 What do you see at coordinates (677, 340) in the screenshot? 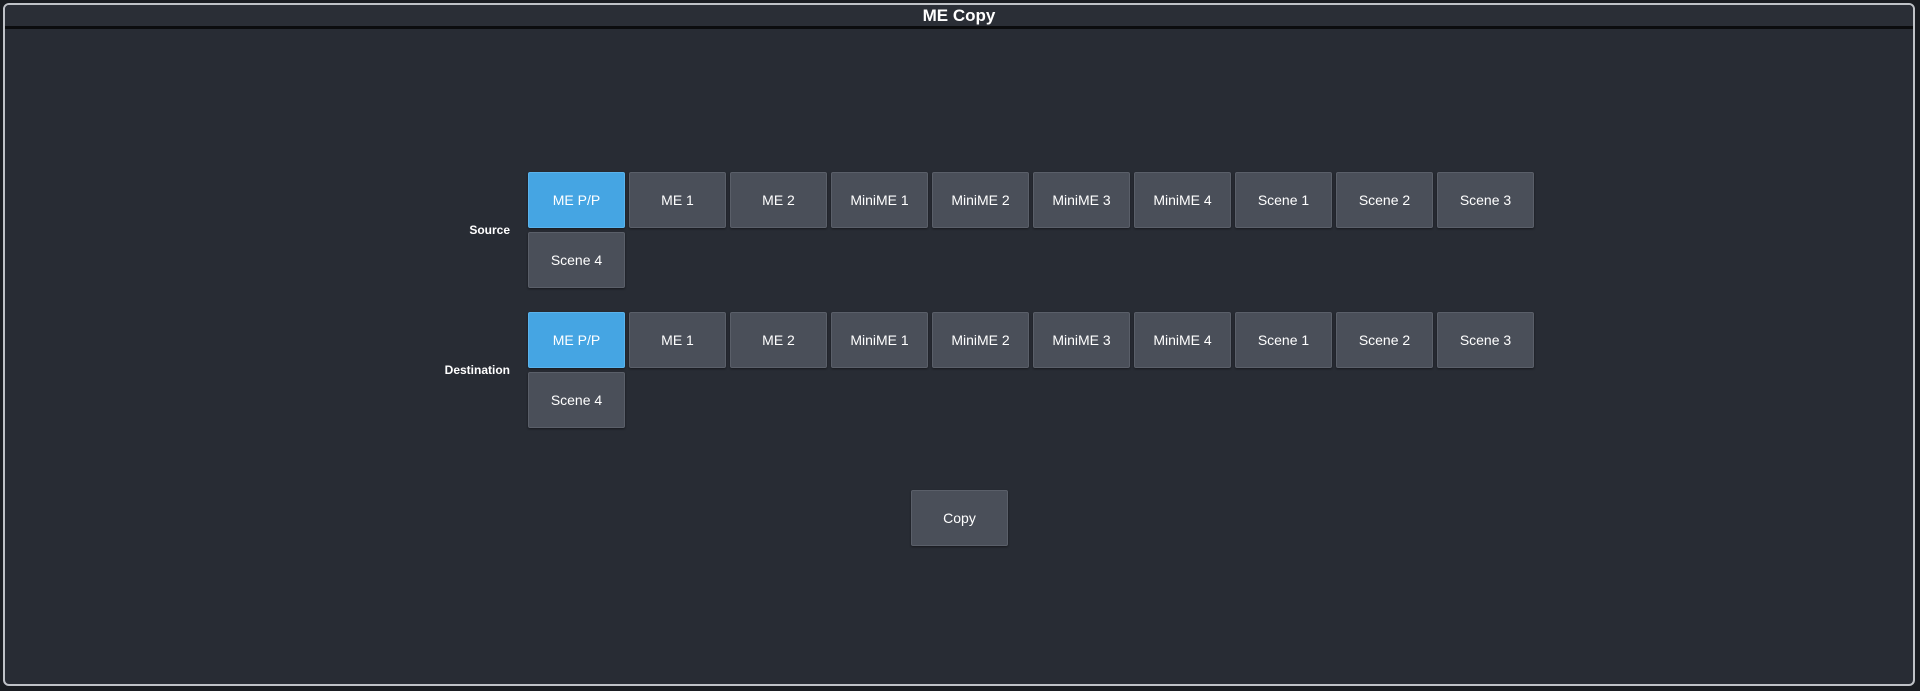
I see `destination-me-1-button: ME 1` at bounding box center [677, 340].